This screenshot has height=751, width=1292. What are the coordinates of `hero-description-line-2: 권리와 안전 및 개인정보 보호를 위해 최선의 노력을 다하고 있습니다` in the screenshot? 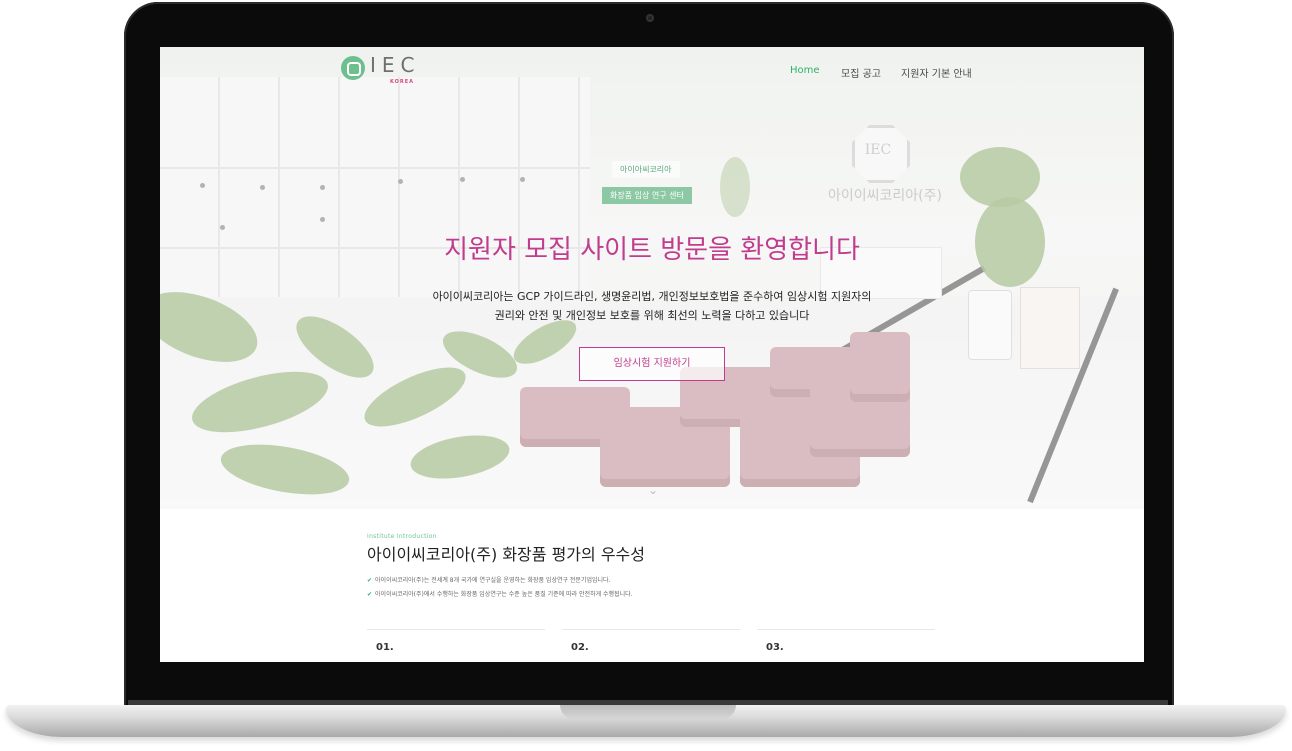 It's located at (652, 315).